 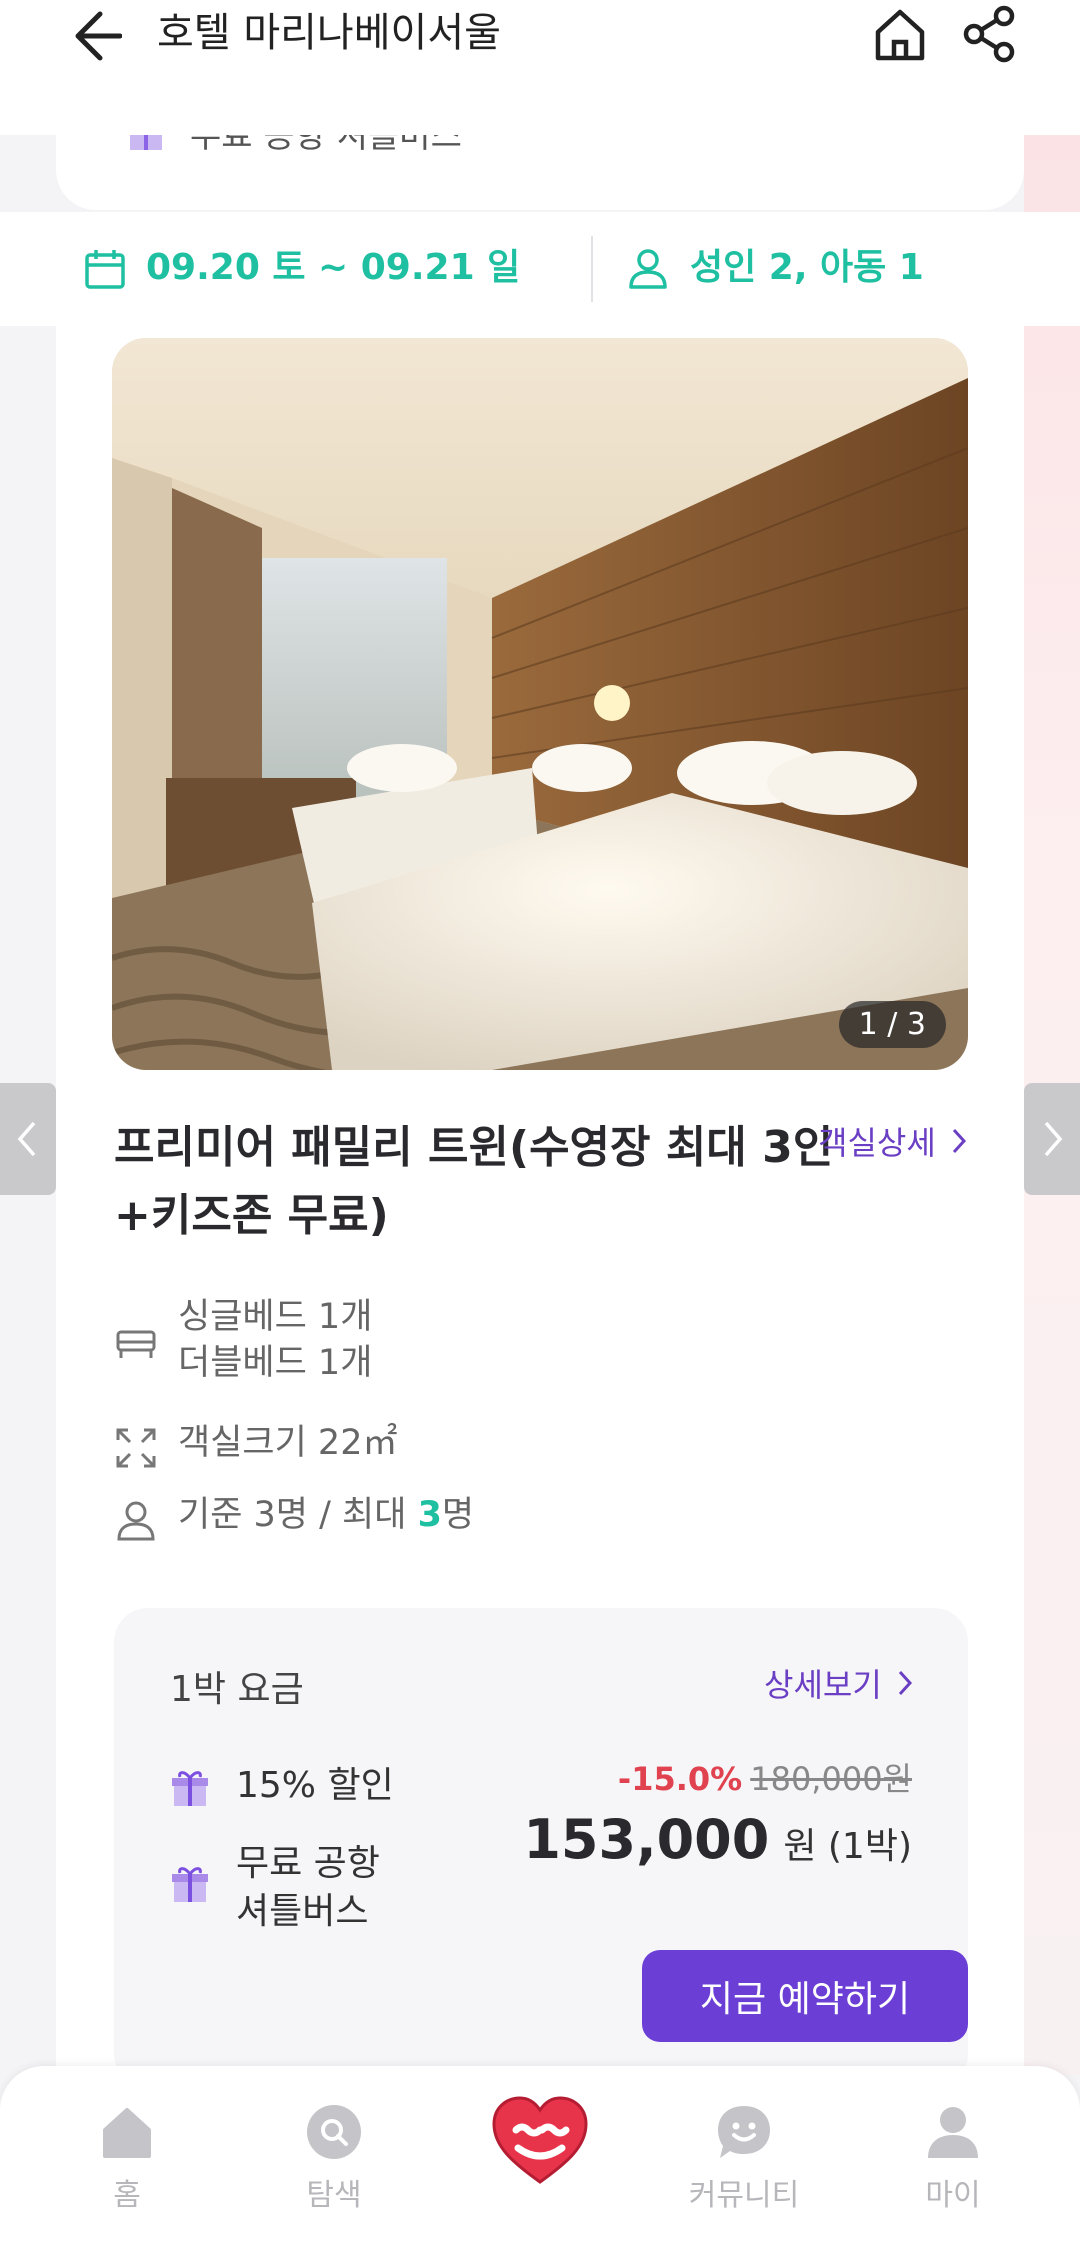 I want to click on tab-search: 탐색, so click(x=334, y=2159).